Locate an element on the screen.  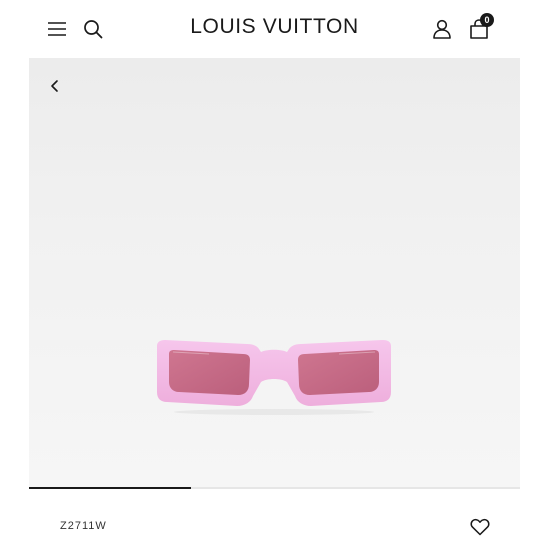
cart-count-badge: 0 is located at coordinates (487, 20).